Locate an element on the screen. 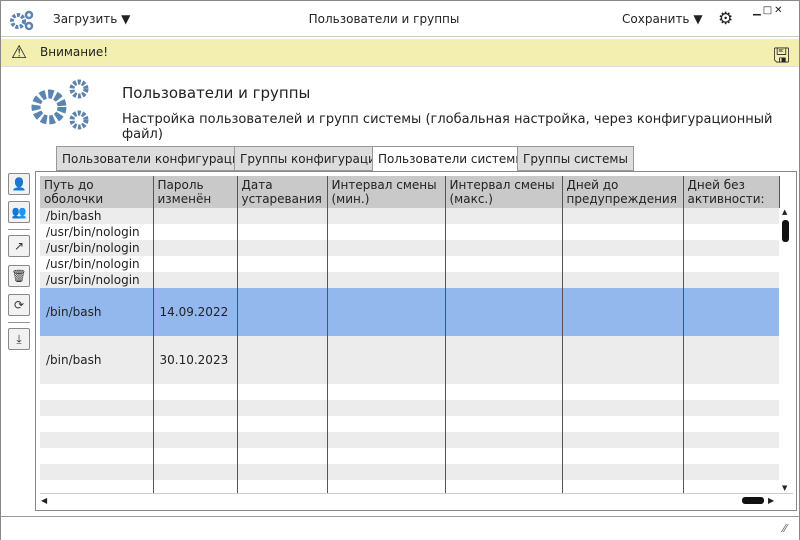  tab-system-groups: Группы системы is located at coordinates (575, 158).